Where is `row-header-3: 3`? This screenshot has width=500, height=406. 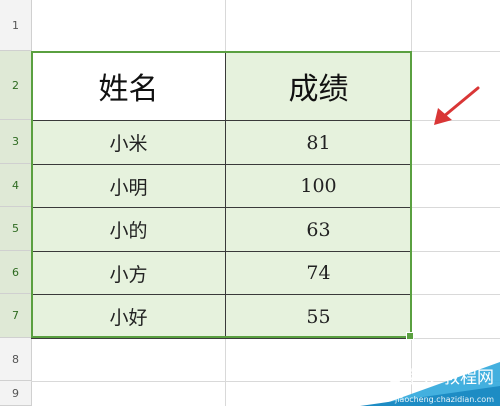
row-header-3: 3 is located at coordinates (15, 142).